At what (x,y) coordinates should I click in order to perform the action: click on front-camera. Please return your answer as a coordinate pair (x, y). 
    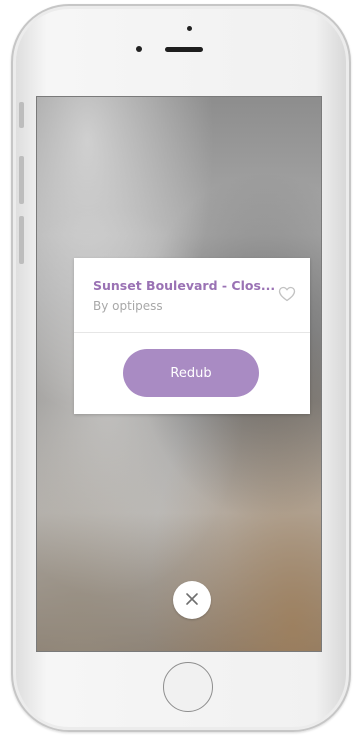
    Looking at the image, I should click on (139, 49).